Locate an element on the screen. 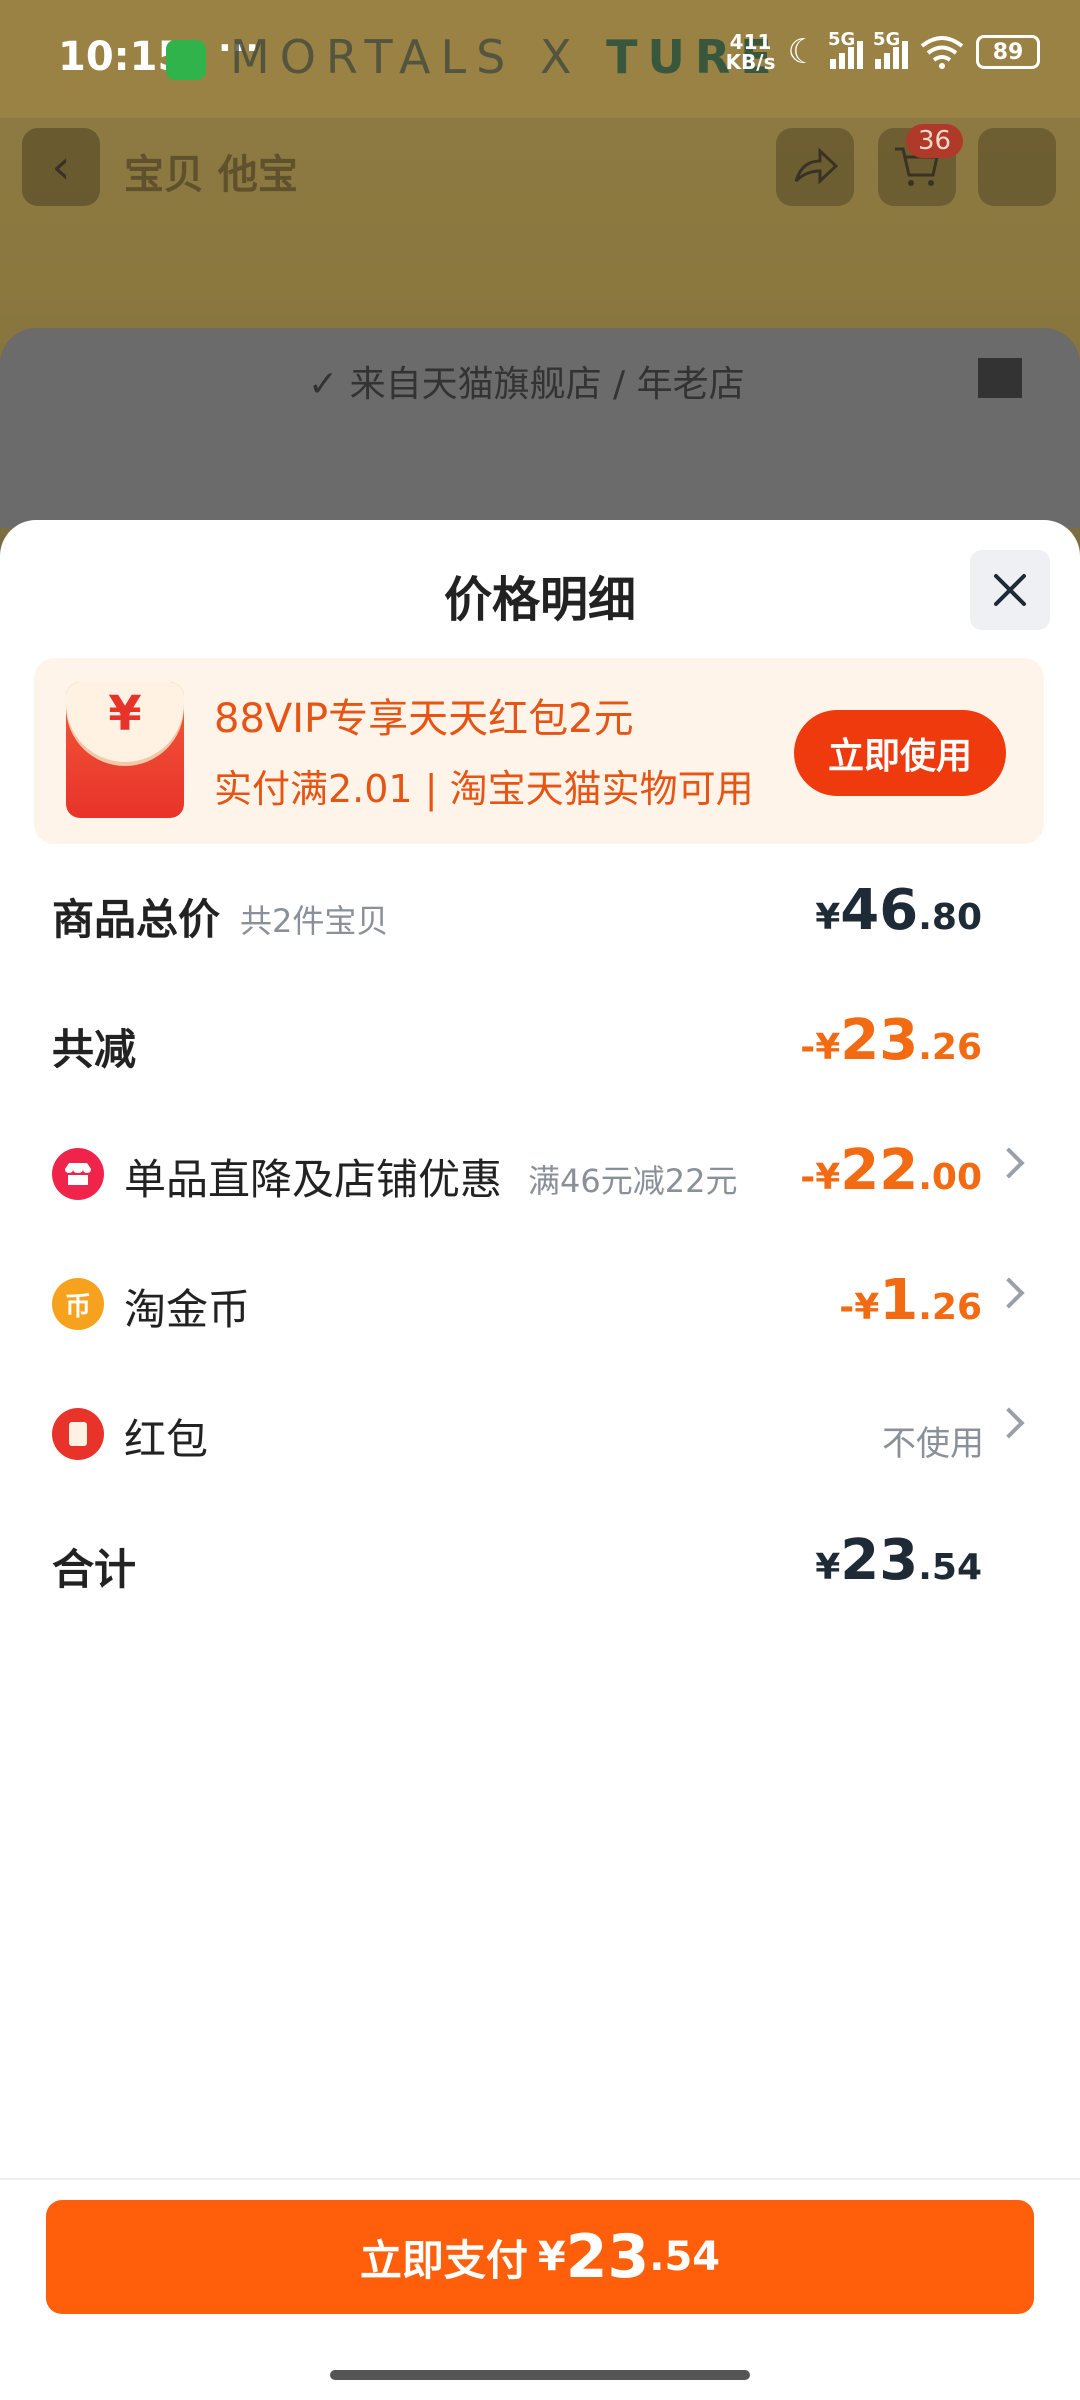 This screenshot has width=1080, height=2400. red-envelope-icon: ¥ is located at coordinates (125, 750).